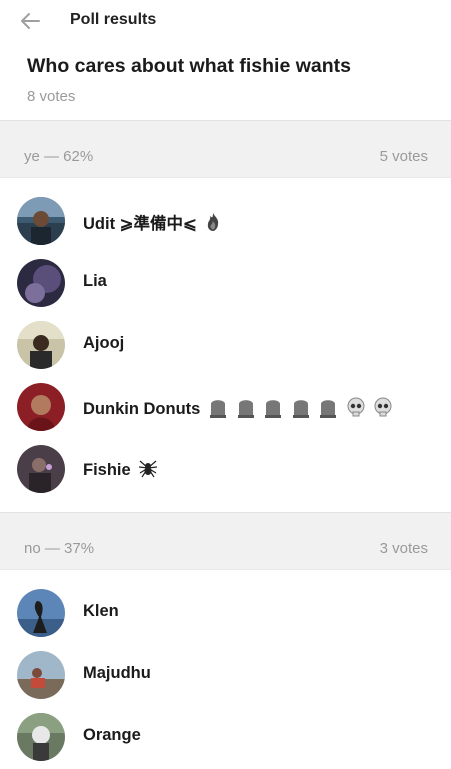  Describe the element at coordinates (225, 737) in the screenshot. I see `voter-row: Orange` at that location.